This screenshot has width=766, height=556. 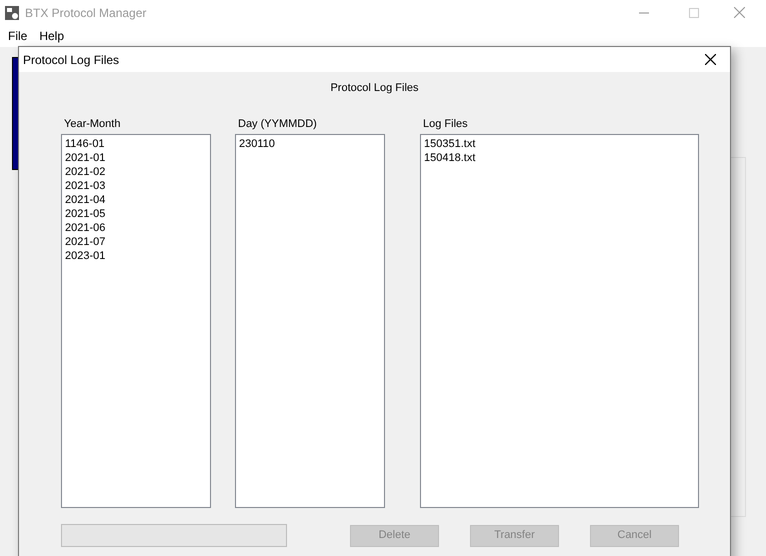 What do you see at coordinates (51, 36) in the screenshot?
I see `menu-item: Help` at bounding box center [51, 36].